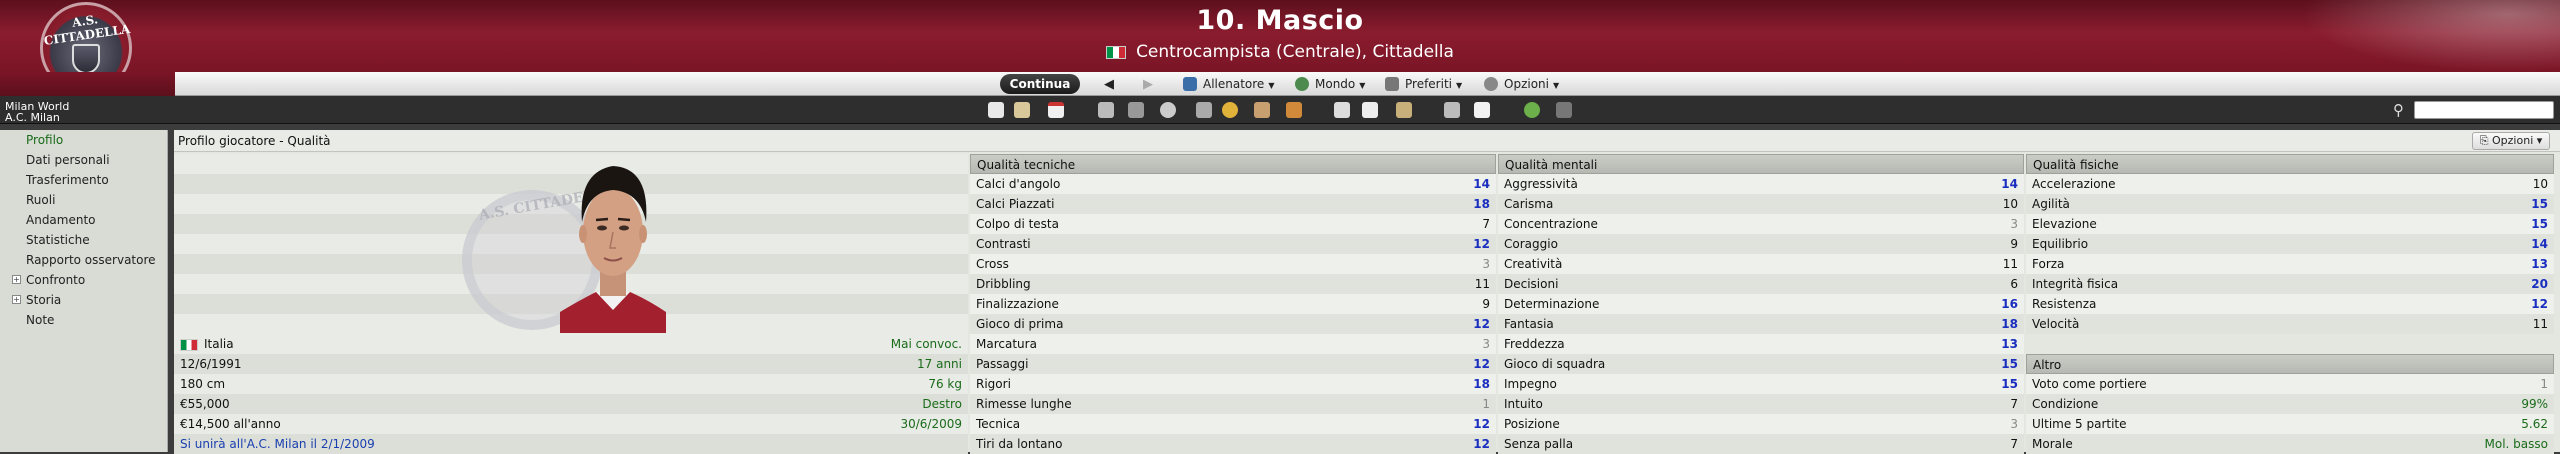 The width and height of the screenshot is (2560, 454). I want to click on italy-flag-icon, so click(189, 344).